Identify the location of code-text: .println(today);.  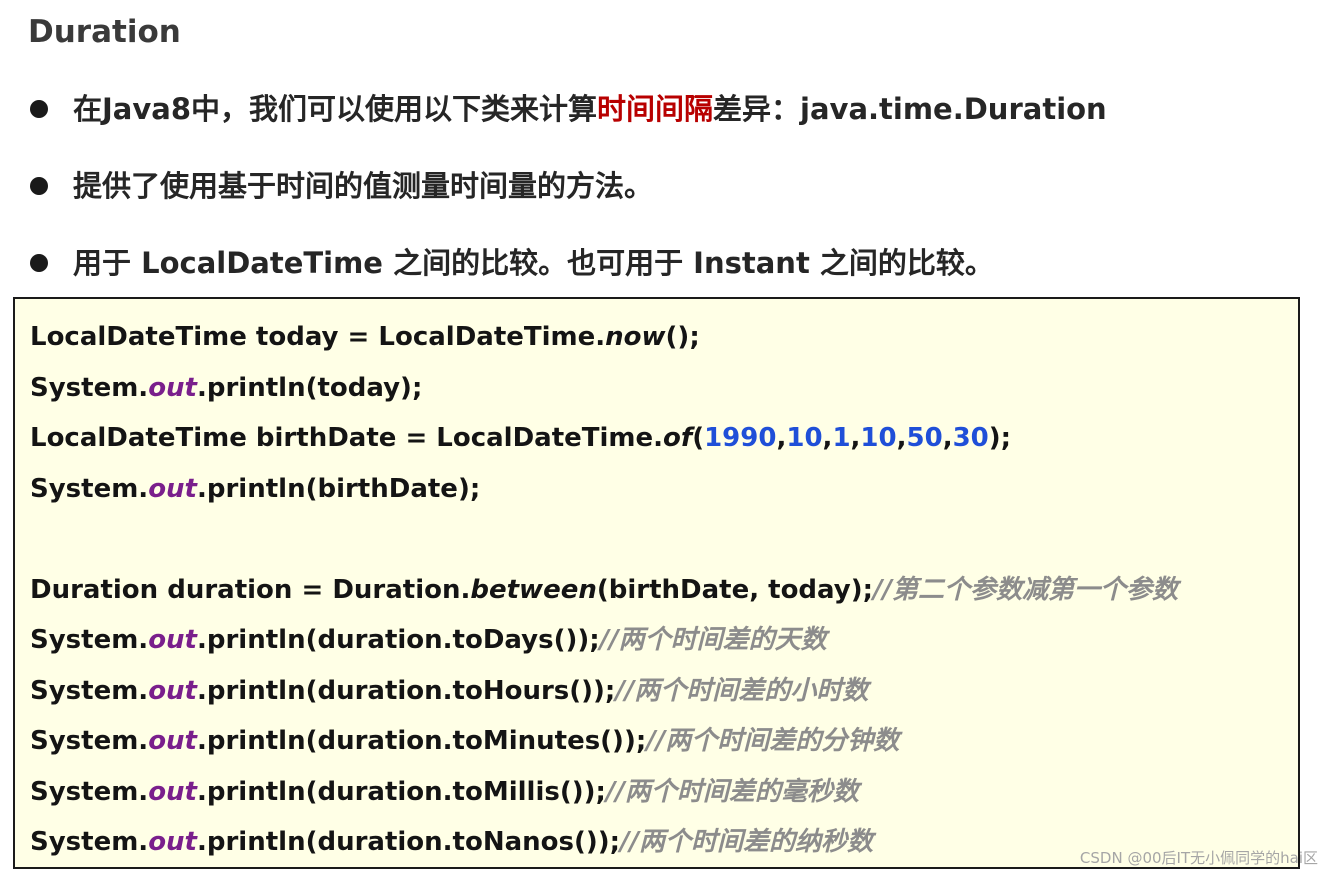
(310, 387).